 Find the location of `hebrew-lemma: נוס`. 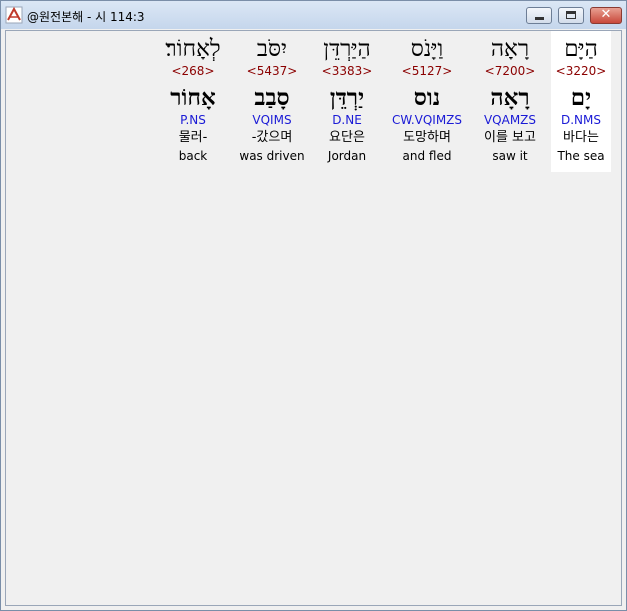

hebrew-lemma: נוס is located at coordinates (427, 97).